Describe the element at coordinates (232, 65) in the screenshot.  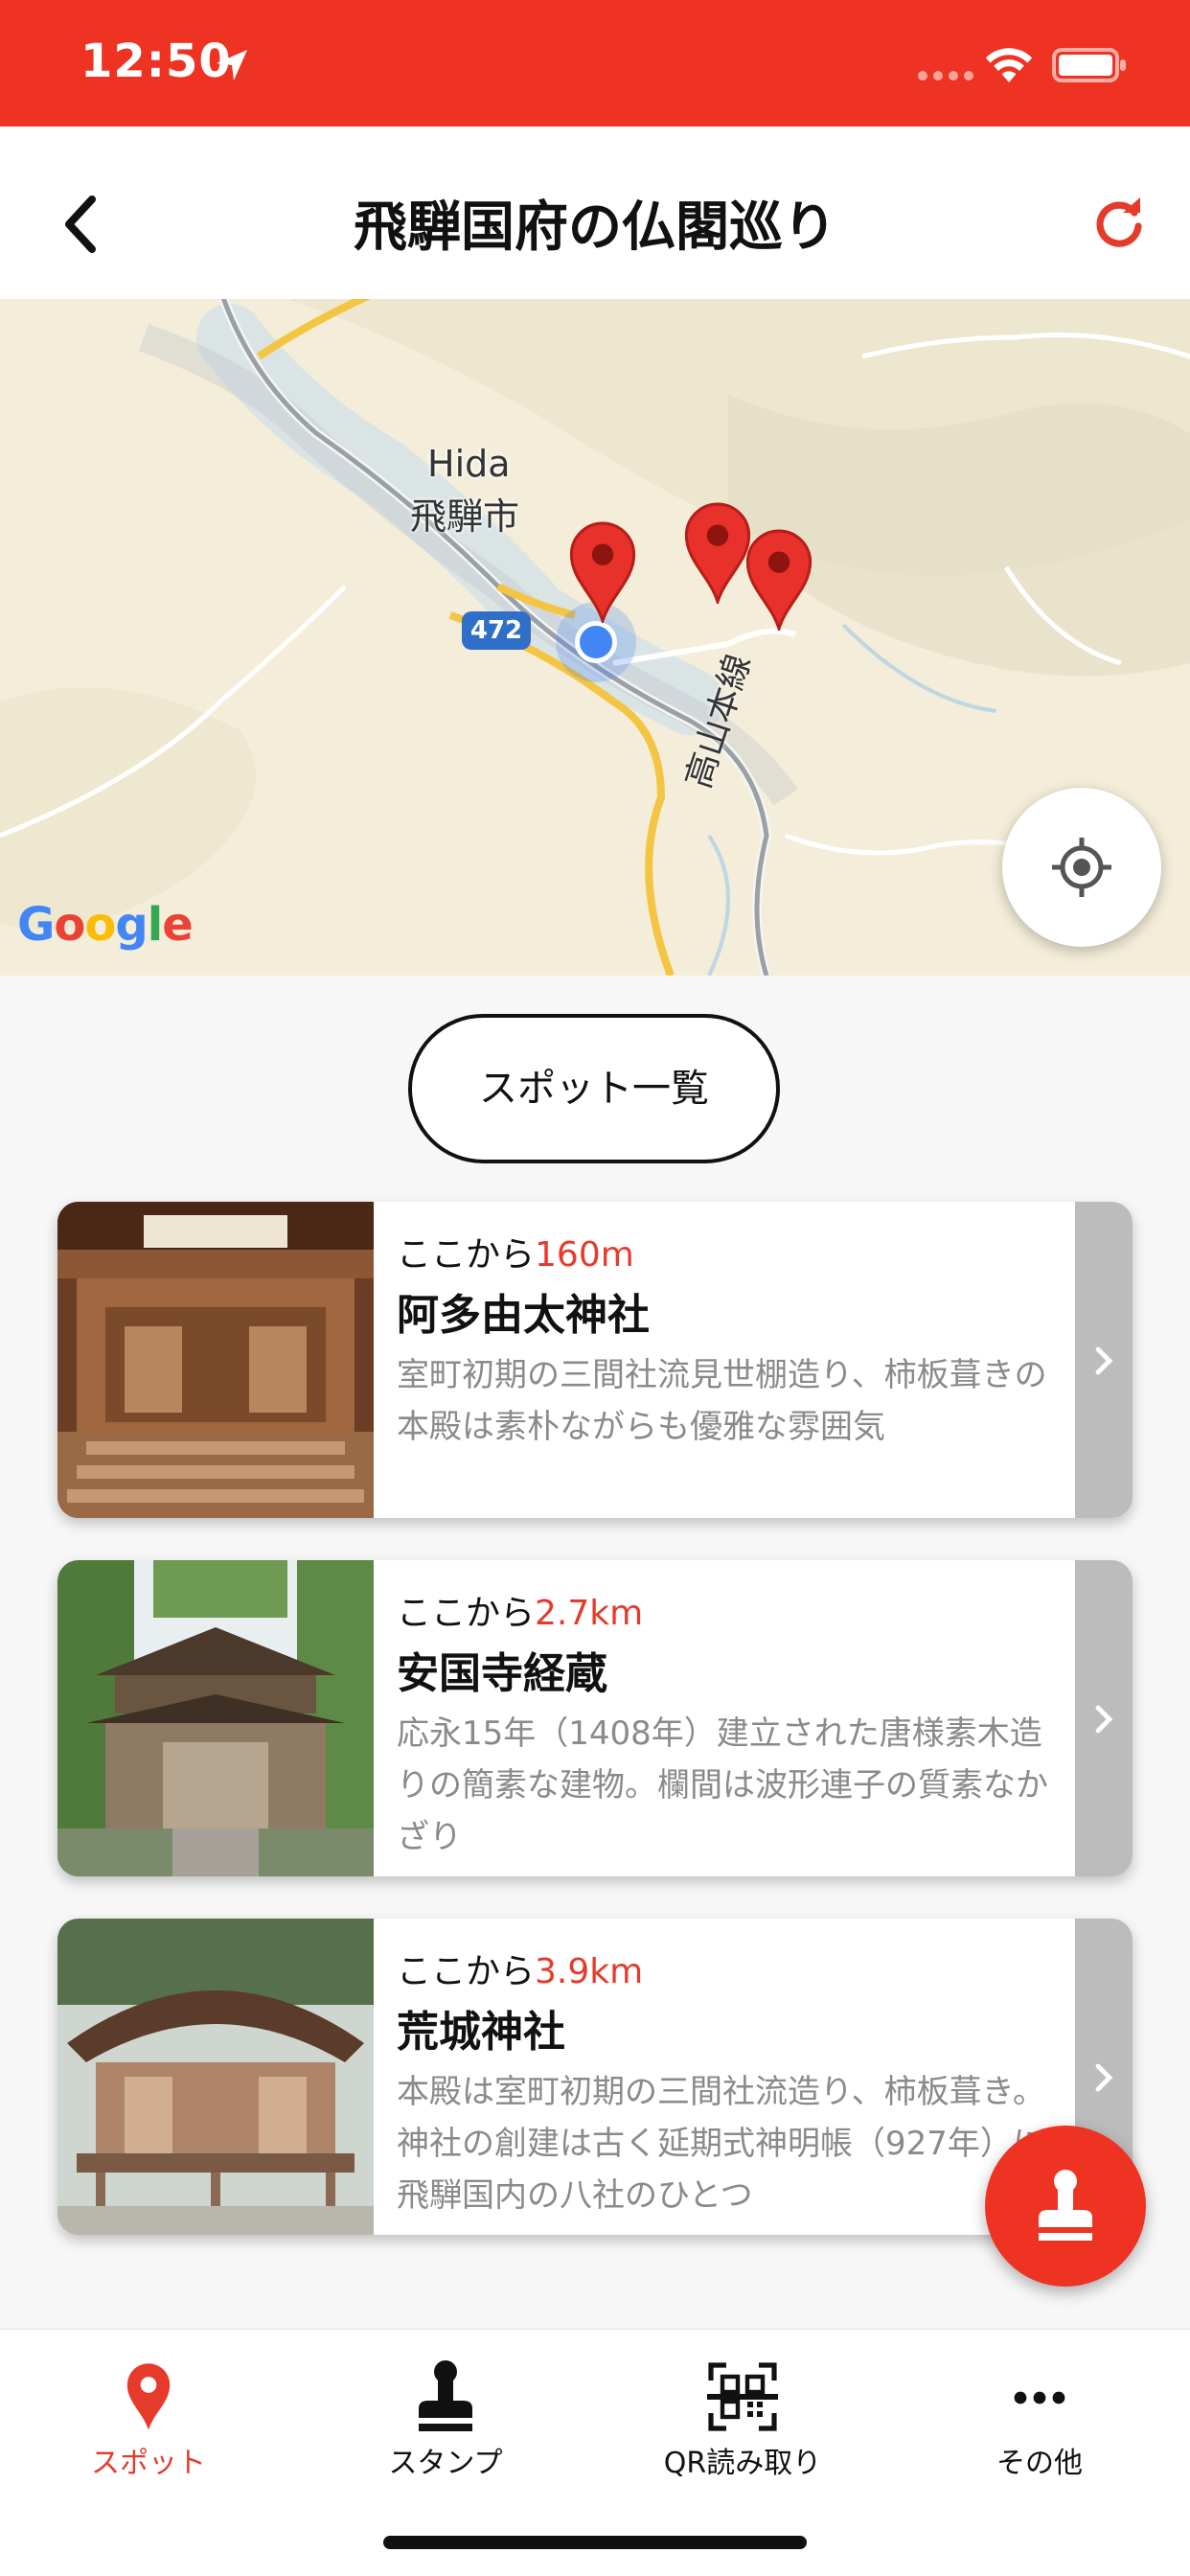
I see `location-arrow-icon` at that location.